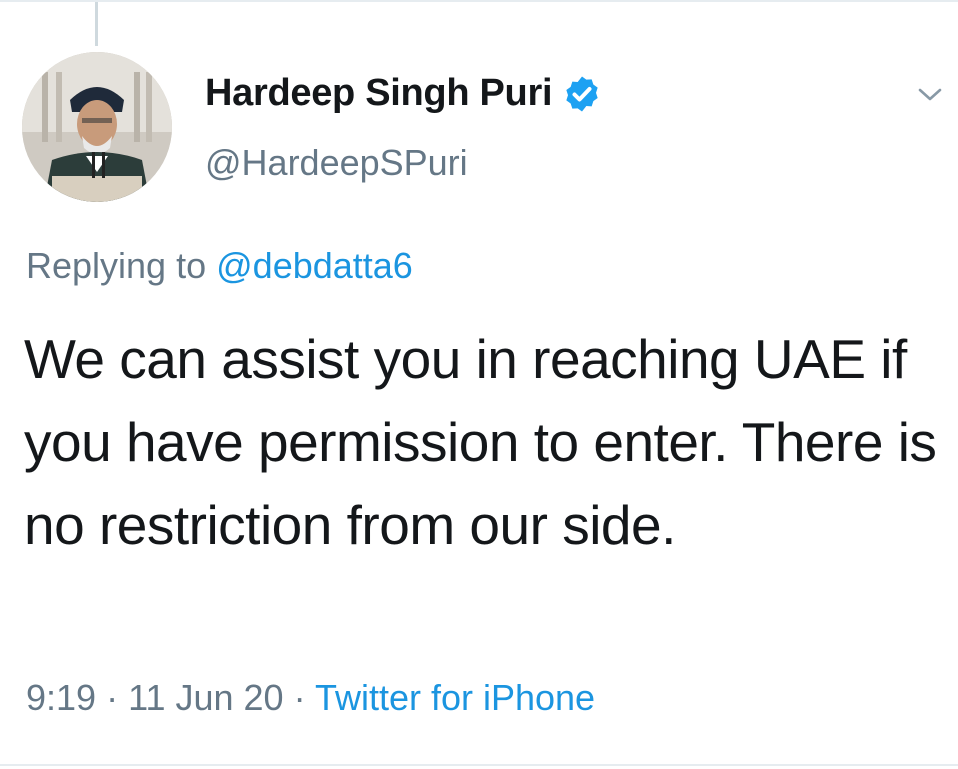 The image size is (958, 769). What do you see at coordinates (582, 93) in the screenshot?
I see `verified-badge-icon` at bounding box center [582, 93].